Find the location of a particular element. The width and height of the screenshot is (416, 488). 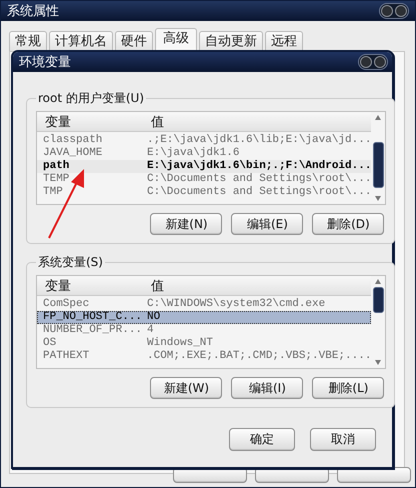

group-label: 系统变量(S) is located at coordinates (70, 262).